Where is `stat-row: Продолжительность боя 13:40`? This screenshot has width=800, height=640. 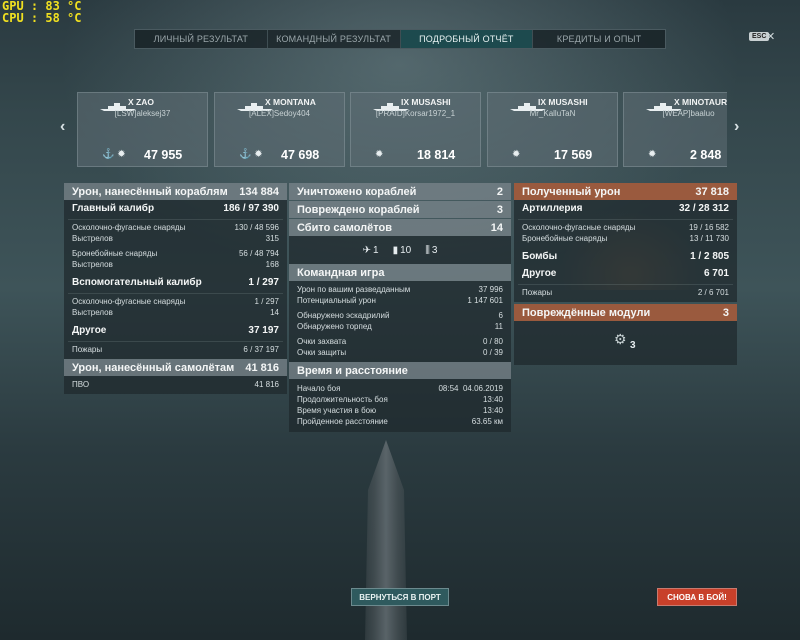 stat-row: Продолжительность боя 13:40 is located at coordinates (400, 399).